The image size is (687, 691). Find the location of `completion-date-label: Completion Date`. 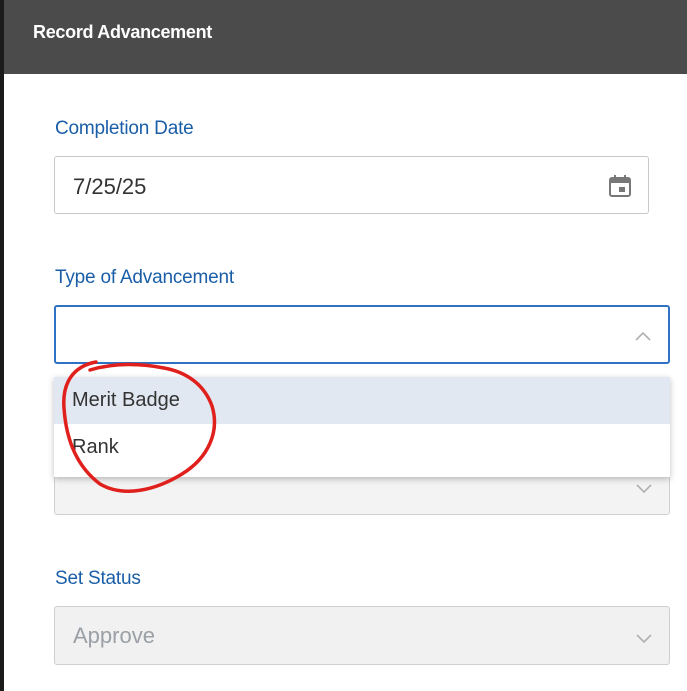

completion-date-label: Completion Date is located at coordinates (124, 128).